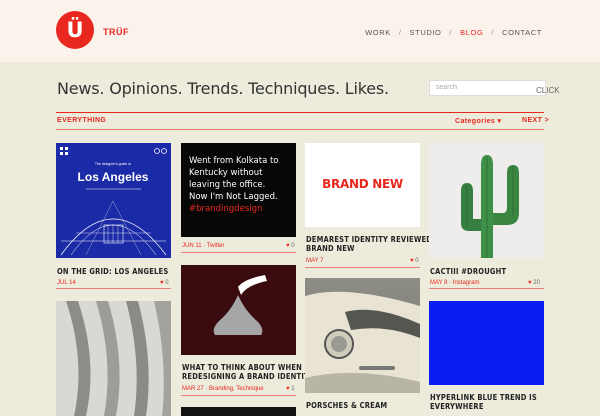 This screenshot has height=416, width=600. I want to click on nav-work: WORK, so click(378, 32).